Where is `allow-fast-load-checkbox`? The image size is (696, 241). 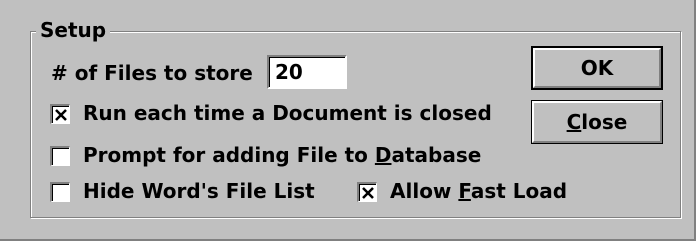
allow-fast-load-checkbox is located at coordinates (367, 192).